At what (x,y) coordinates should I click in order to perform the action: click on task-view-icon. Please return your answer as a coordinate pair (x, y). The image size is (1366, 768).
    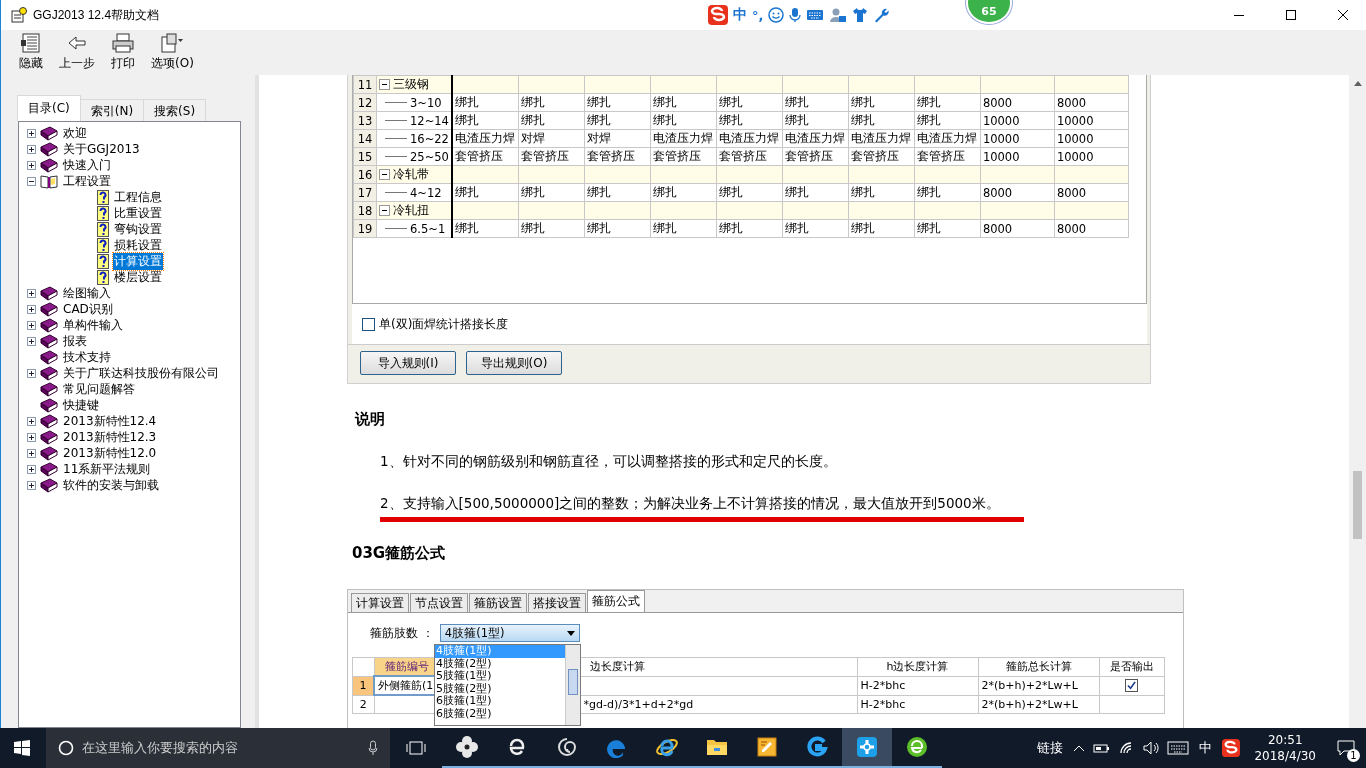
    Looking at the image, I should click on (416, 748).